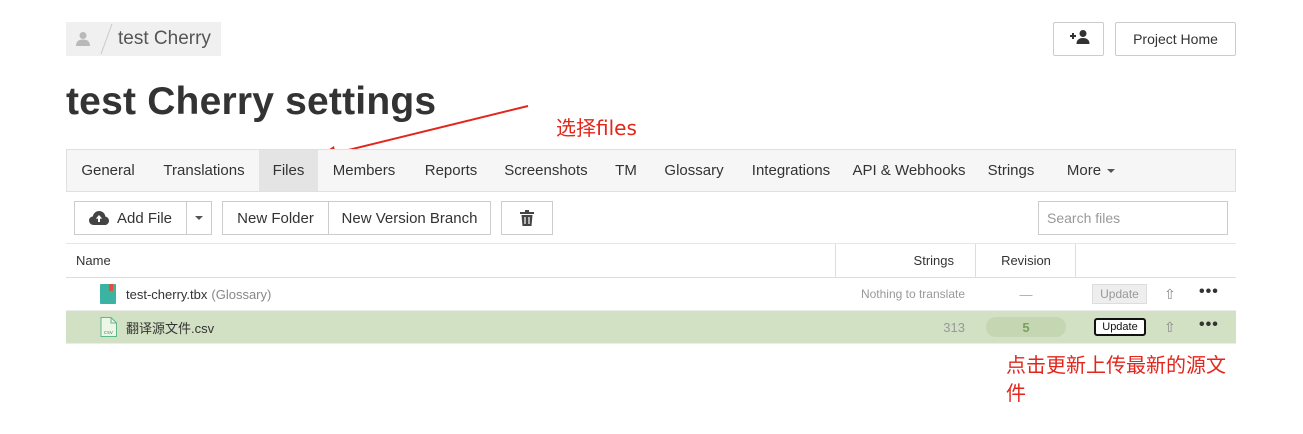 This screenshot has width=1303, height=434. What do you see at coordinates (651, 327) in the screenshot?
I see `table-row-selected: csv 翻译源文件.csv 313 5 Update ⇧ •••` at bounding box center [651, 327].